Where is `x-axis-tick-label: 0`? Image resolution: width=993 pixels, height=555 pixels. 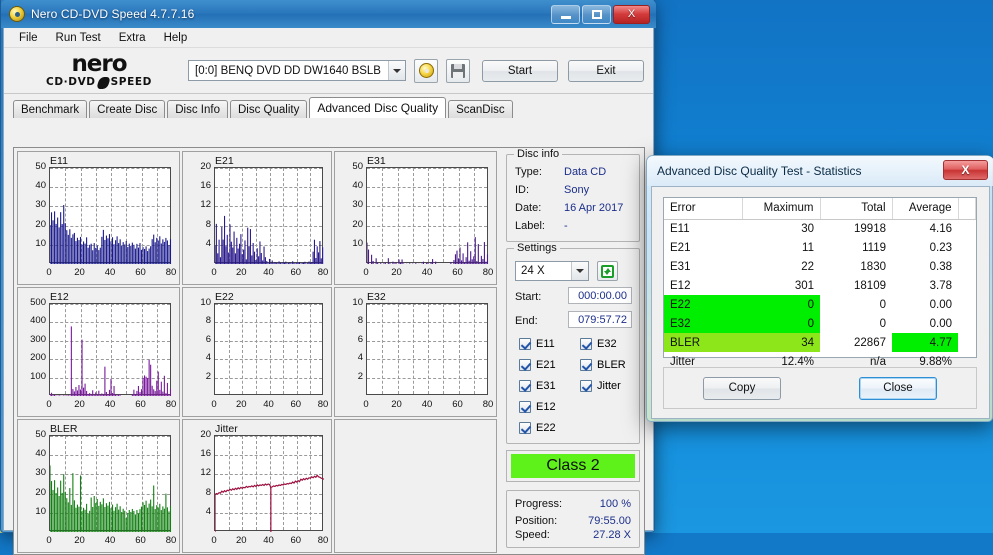 x-axis-tick-label: 0 is located at coordinates (214, 272).